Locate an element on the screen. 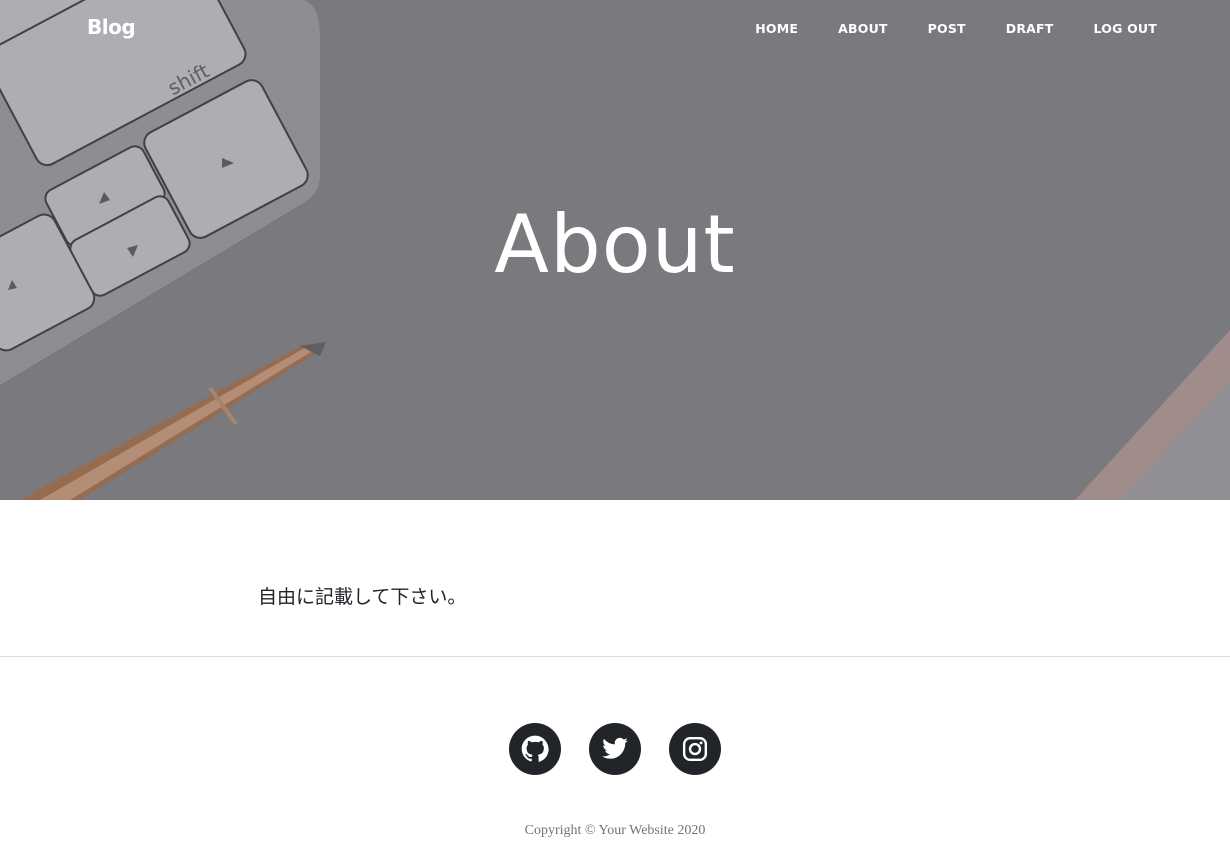 This screenshot has height=851, width=1230. github-icon is located at coordinates (535, 748).